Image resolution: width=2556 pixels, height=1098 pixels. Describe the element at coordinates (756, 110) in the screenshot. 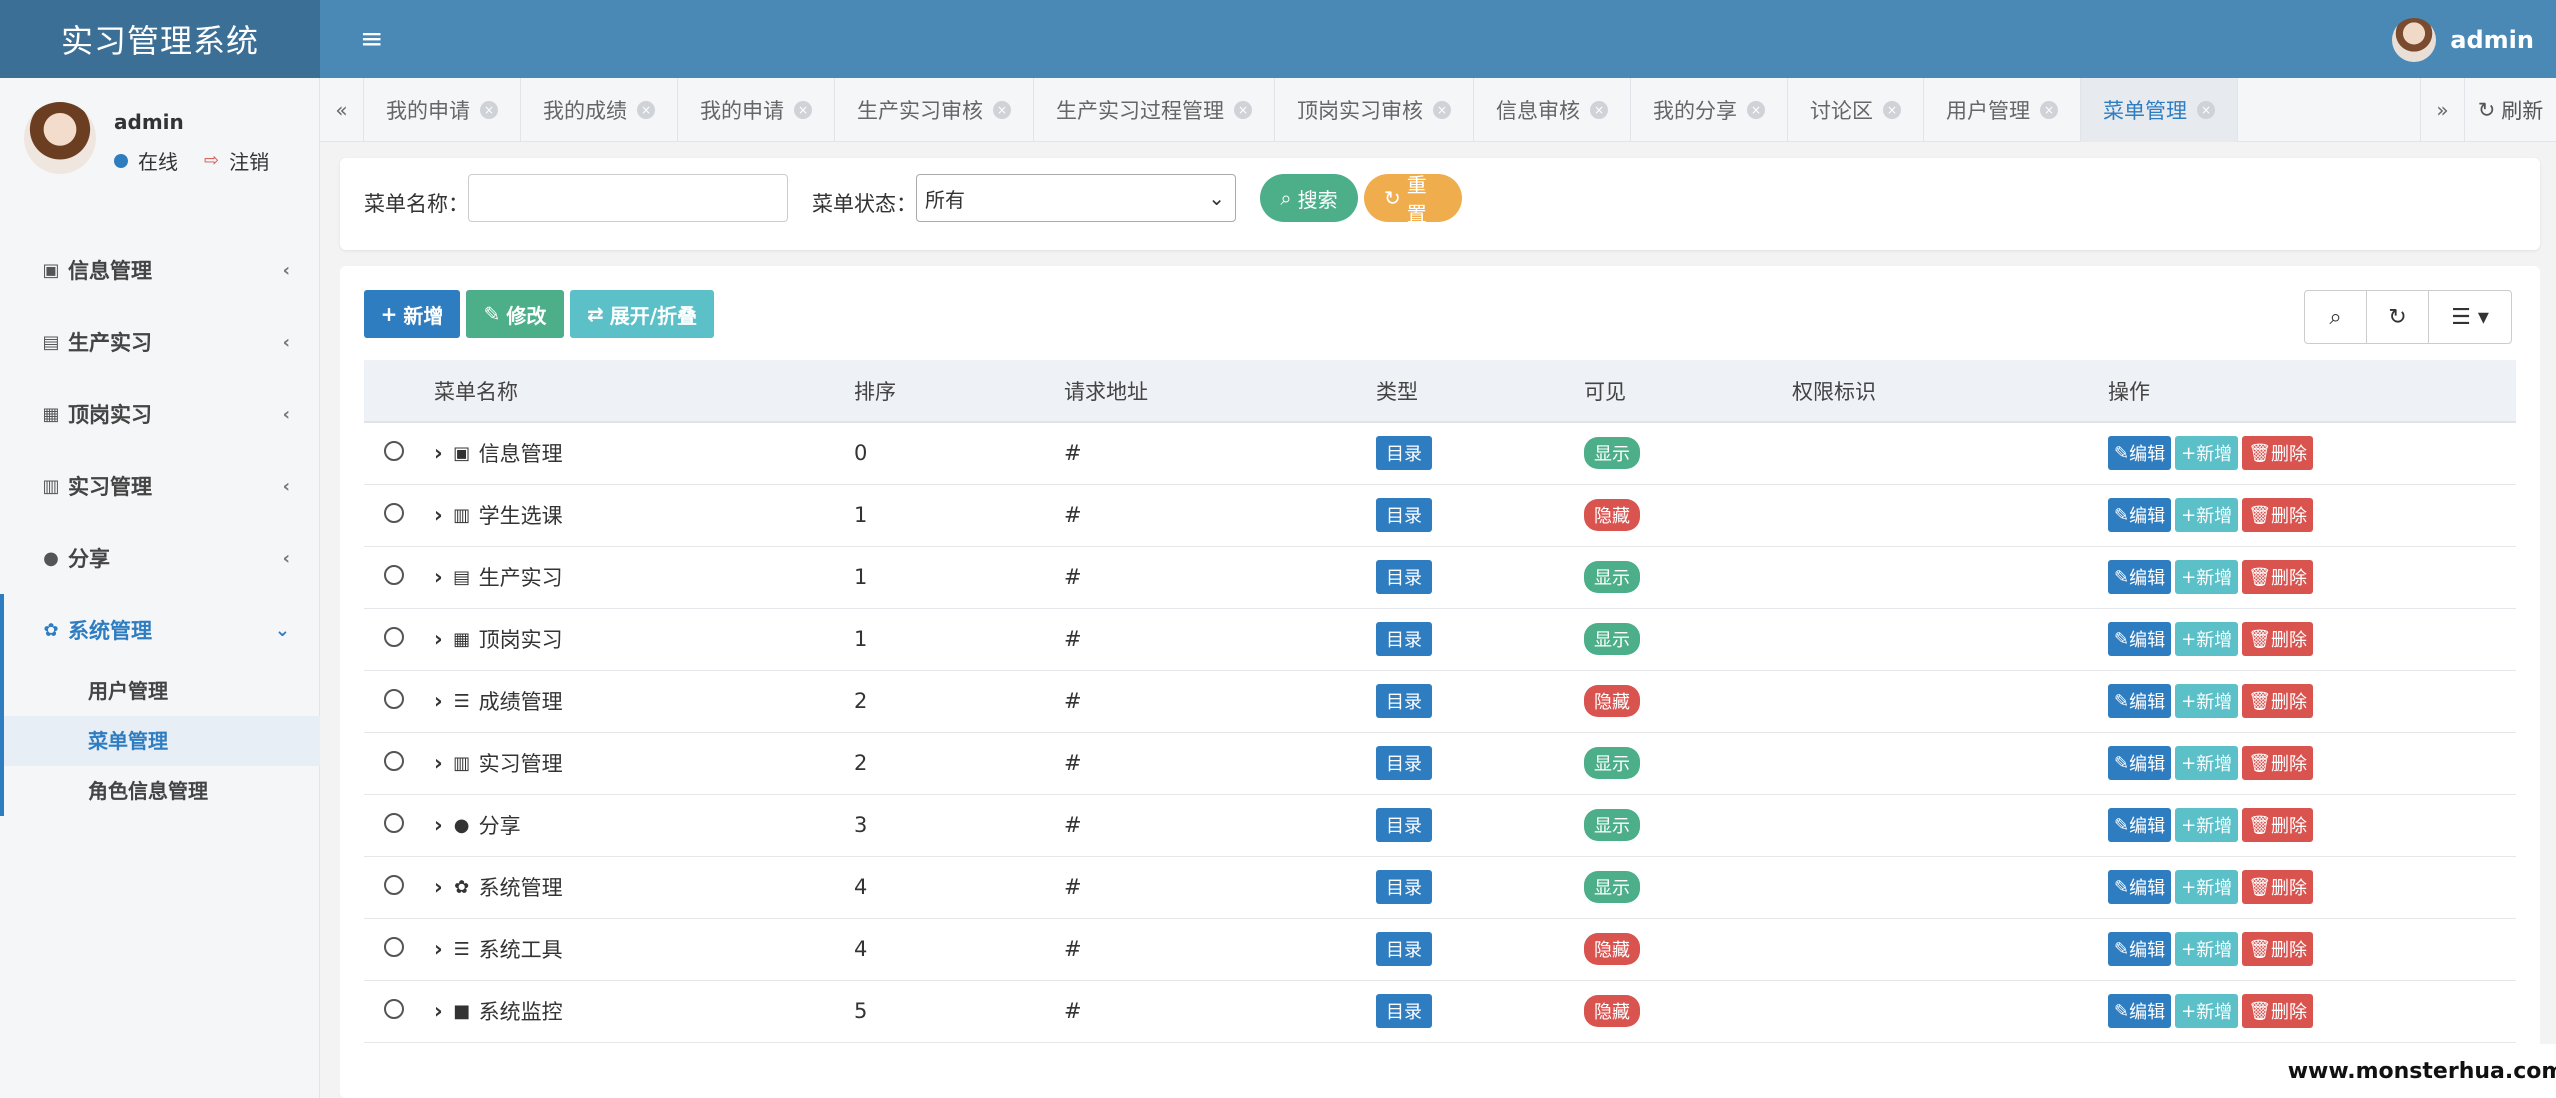

I see `tab-my-application-2: 我的申请 ×` at that location.